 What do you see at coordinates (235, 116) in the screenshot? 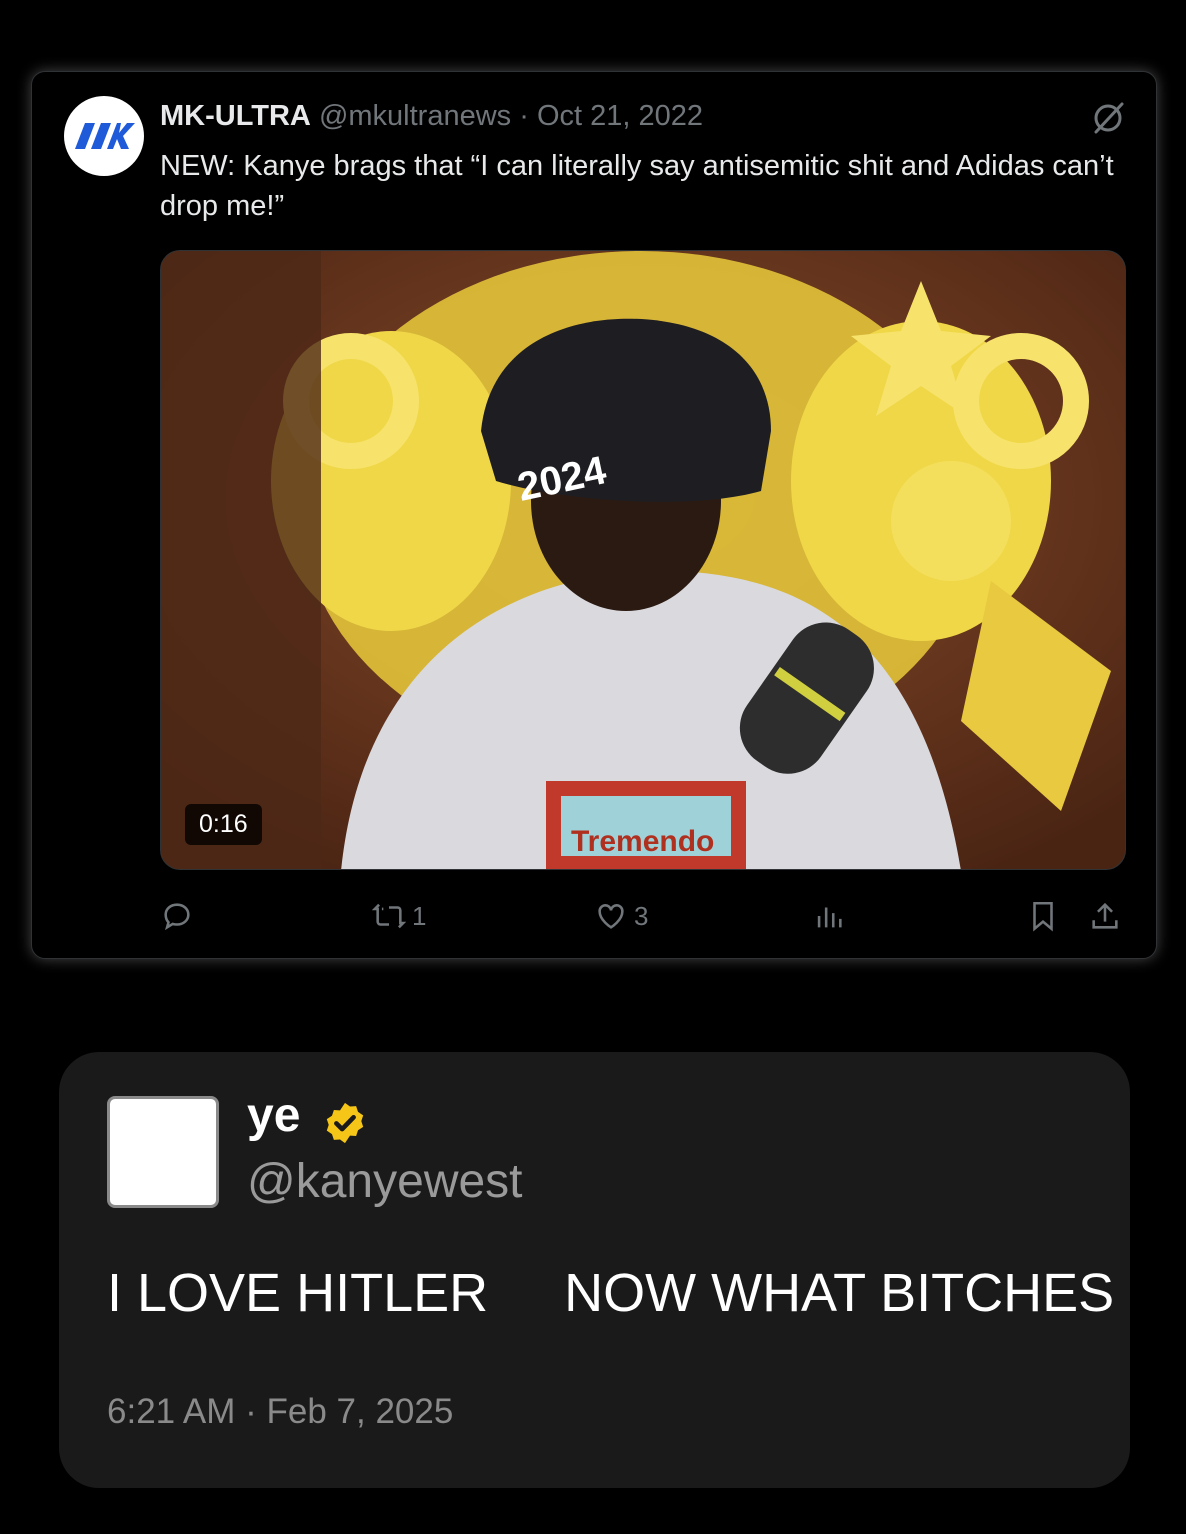
I see `display-name: MK-ULTRA` at bounding box center [235, 116].